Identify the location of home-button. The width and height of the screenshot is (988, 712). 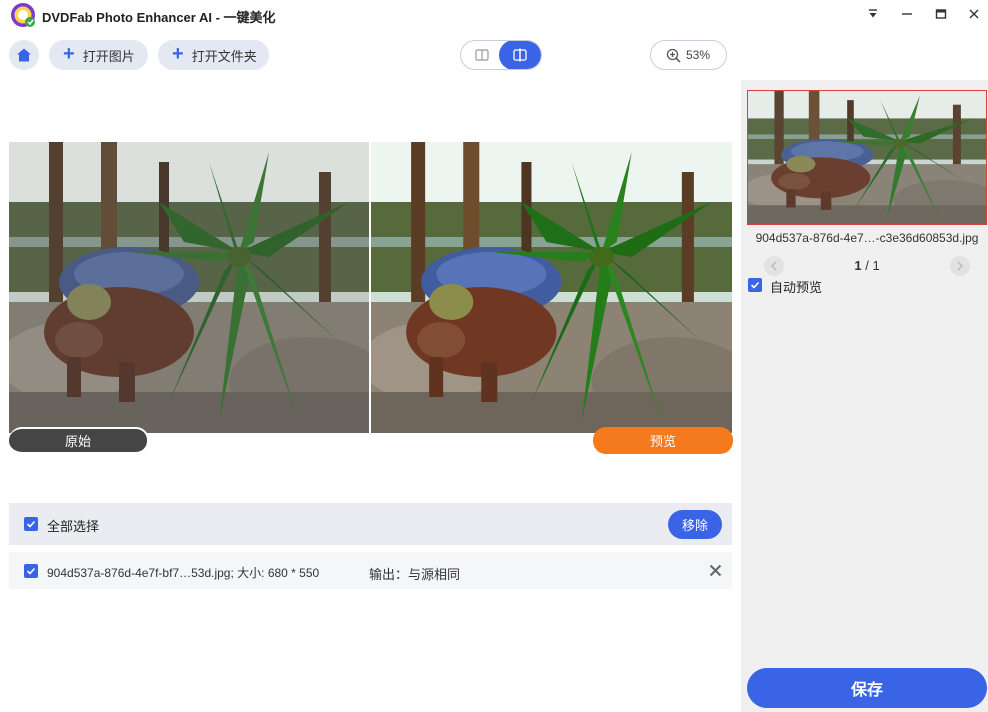
(24, 55).